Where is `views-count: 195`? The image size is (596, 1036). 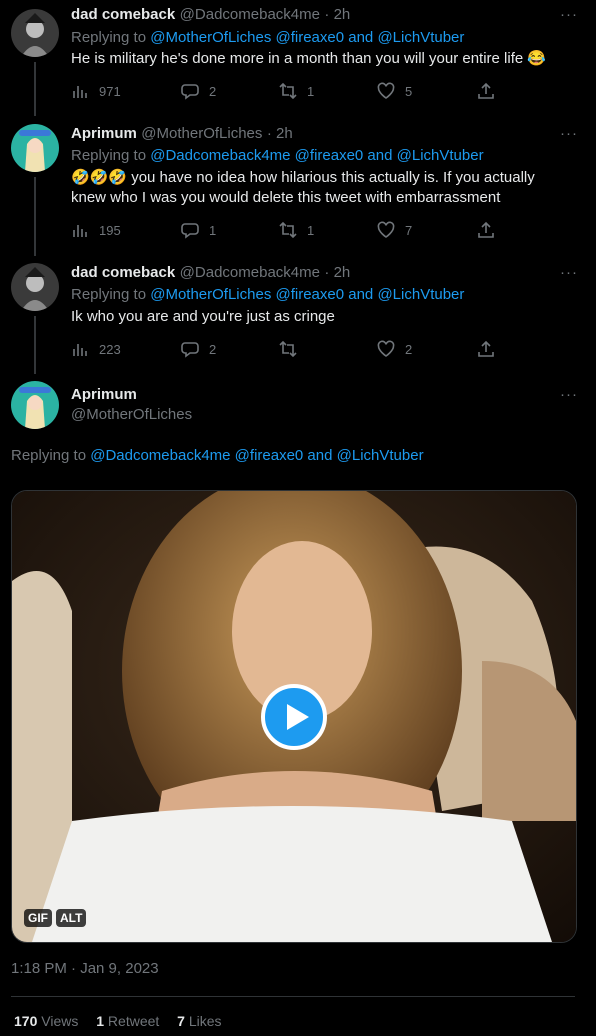 views-count: 195 is located at coordinates (110, 230).